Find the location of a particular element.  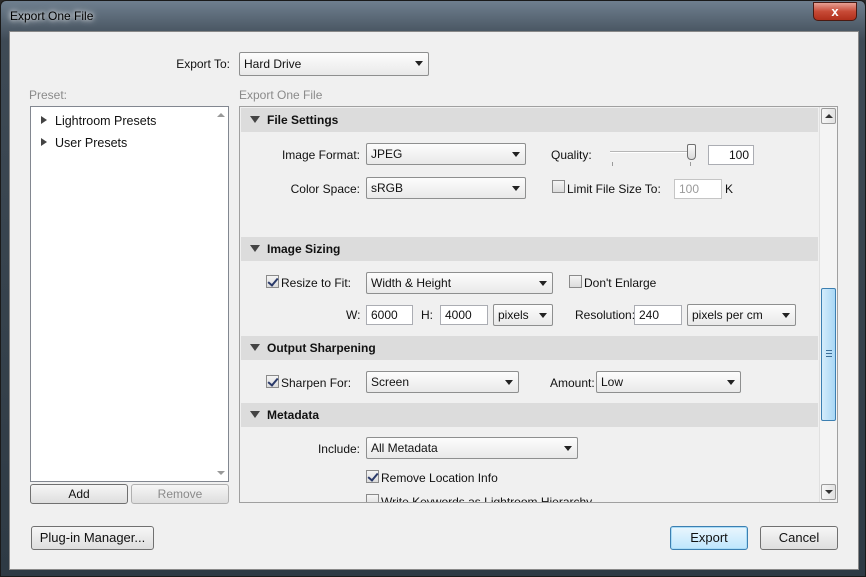

image-format-value: JPEG is located at coordinates (387, 154).